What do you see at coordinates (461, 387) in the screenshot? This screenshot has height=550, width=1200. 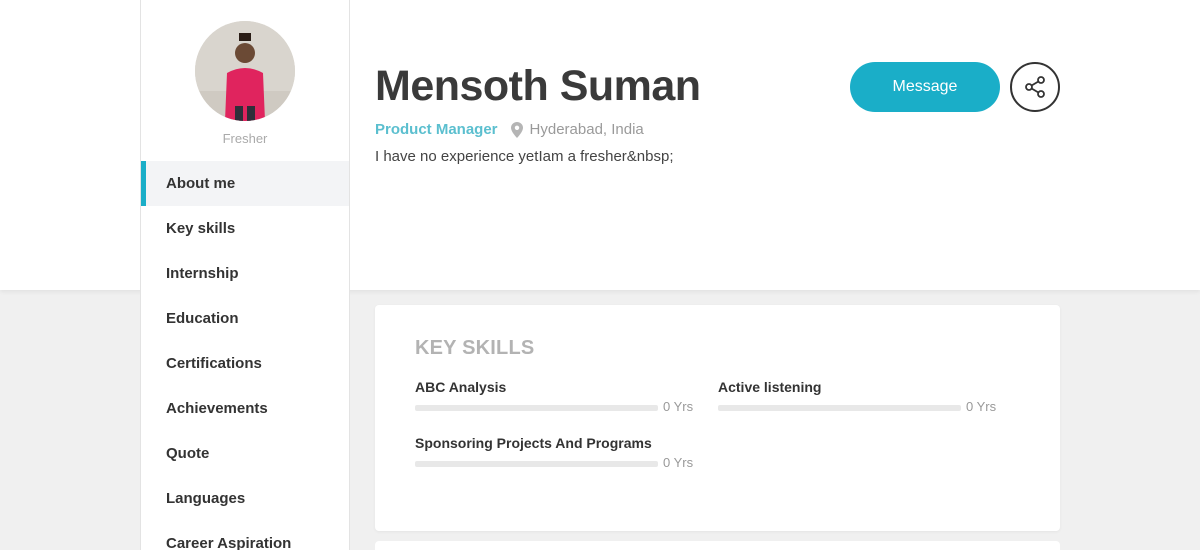 I see `skill-name: ABC Analysis` at bounding box center [461, 387].